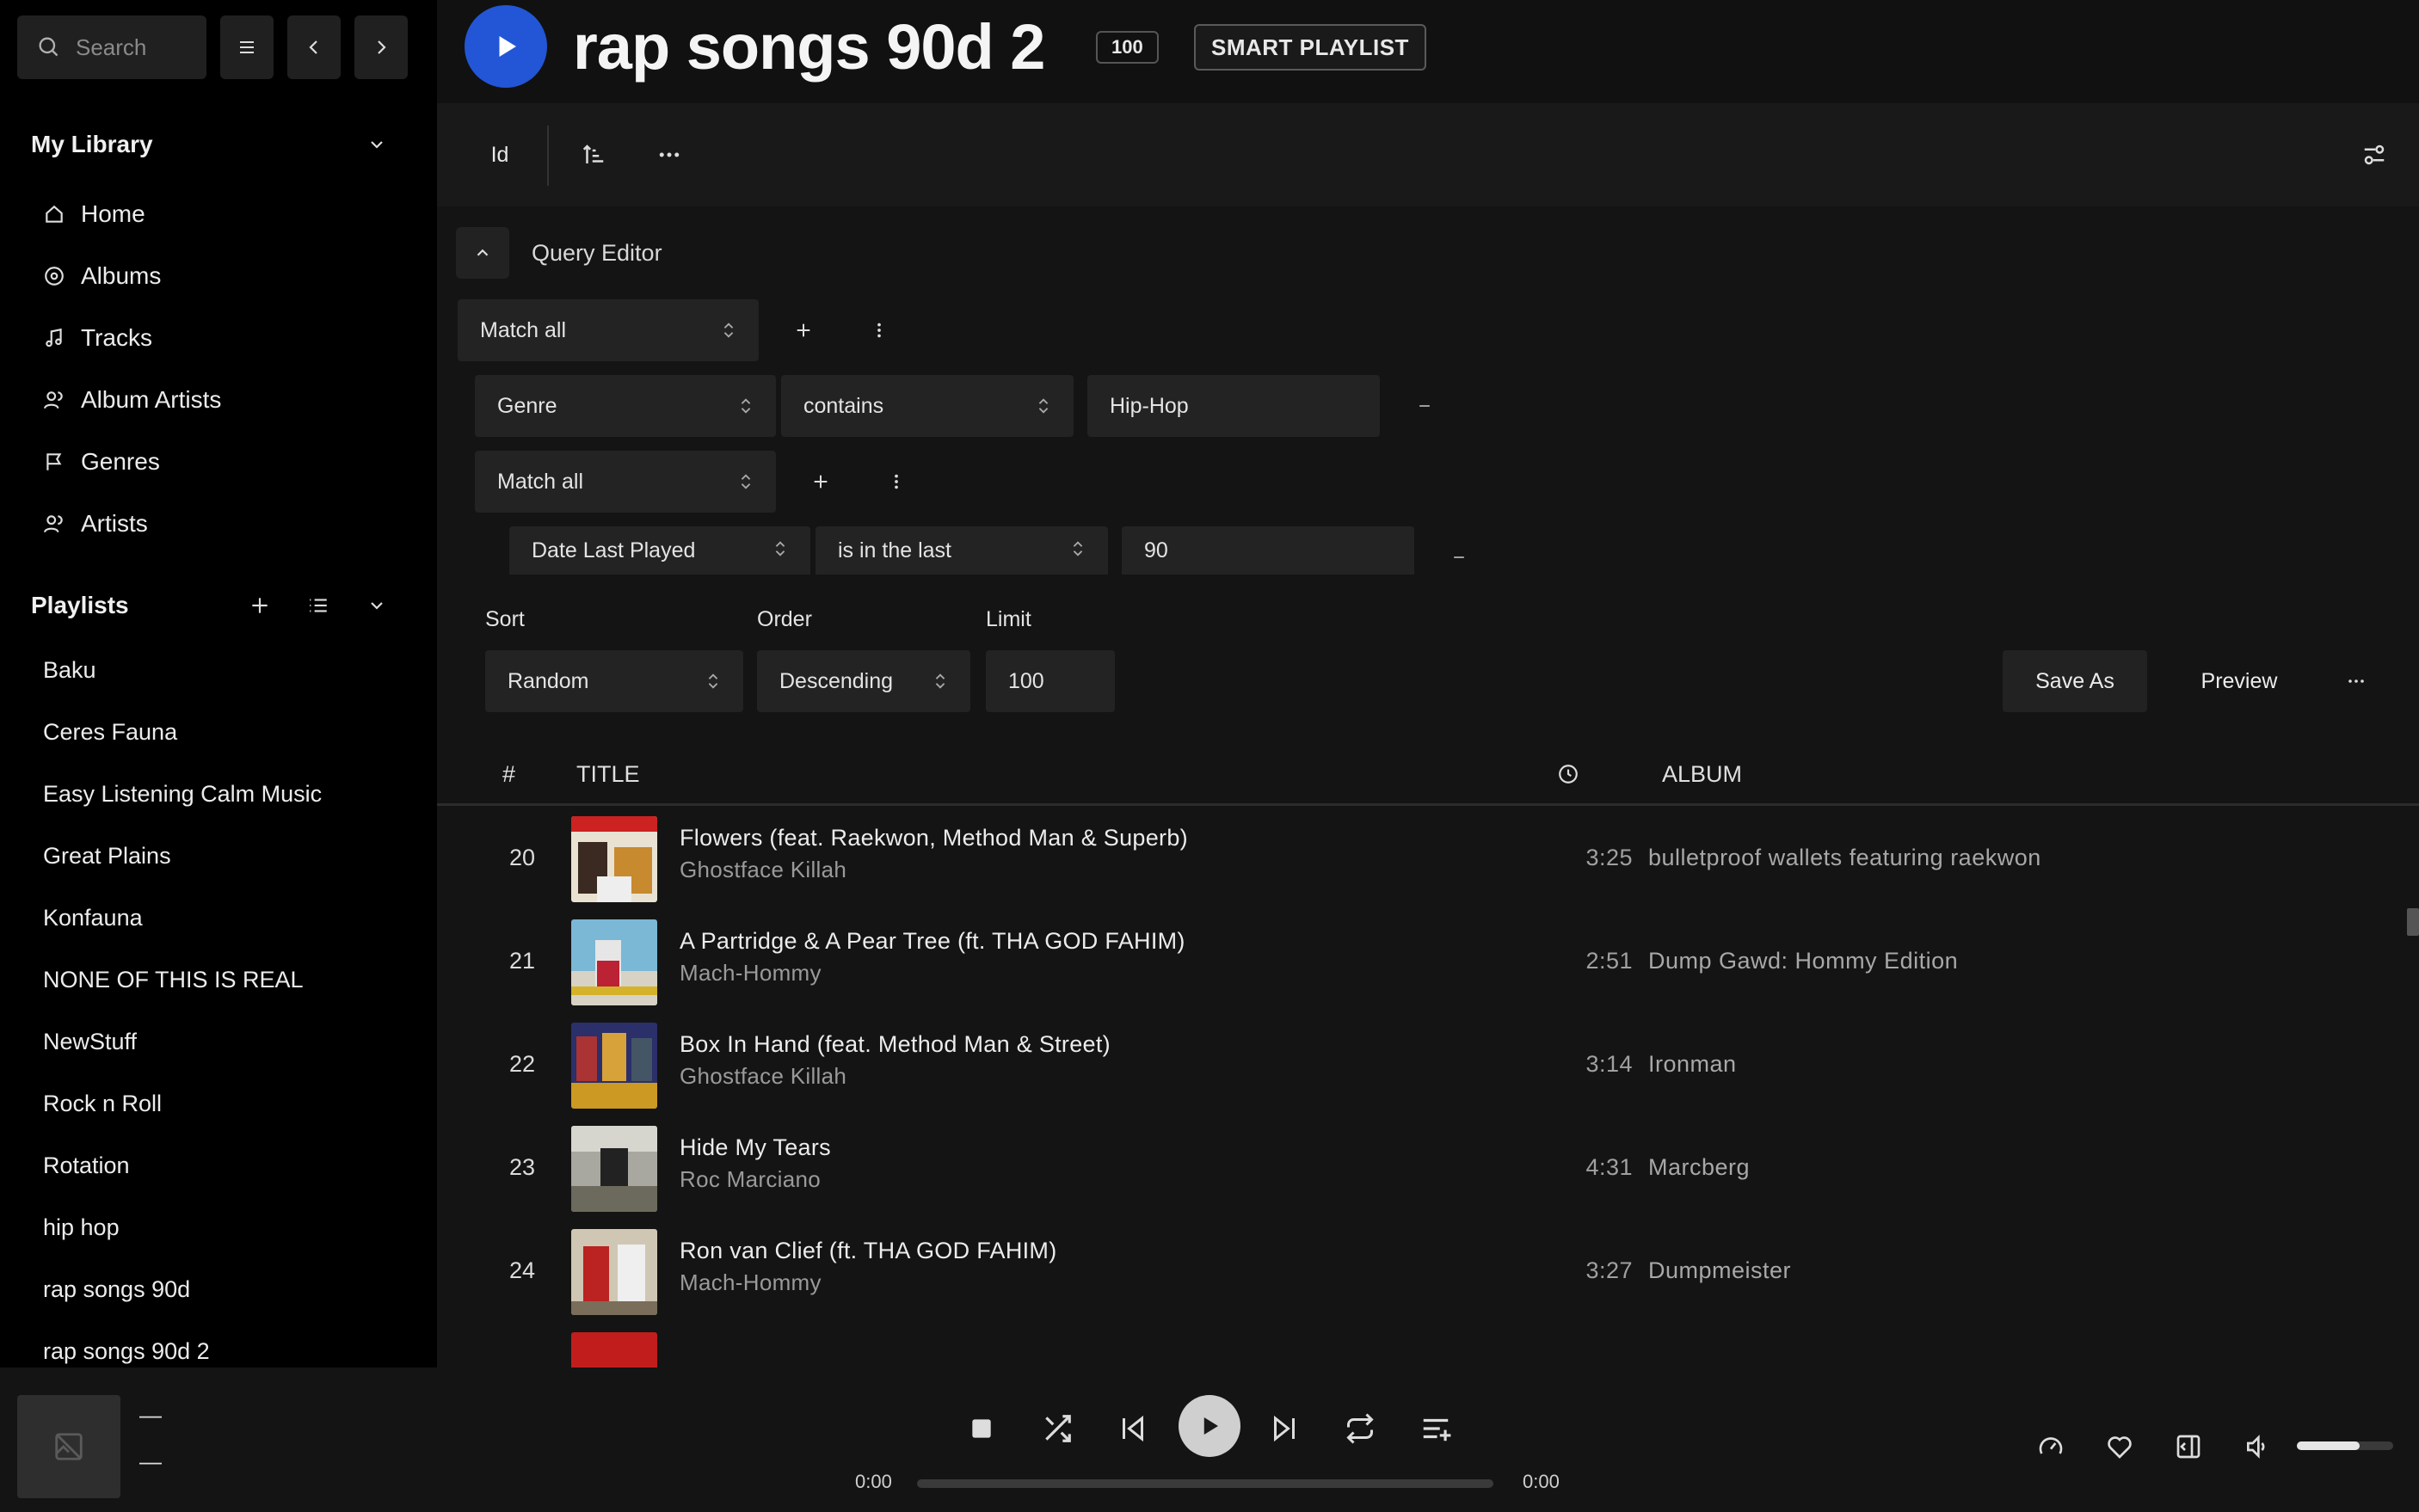 The height and width of the screenshot is (1512, 2419). Describe the element at coordinates (220, 276) in the screenshot. I see `nav-item-albums: Albums` at that location.